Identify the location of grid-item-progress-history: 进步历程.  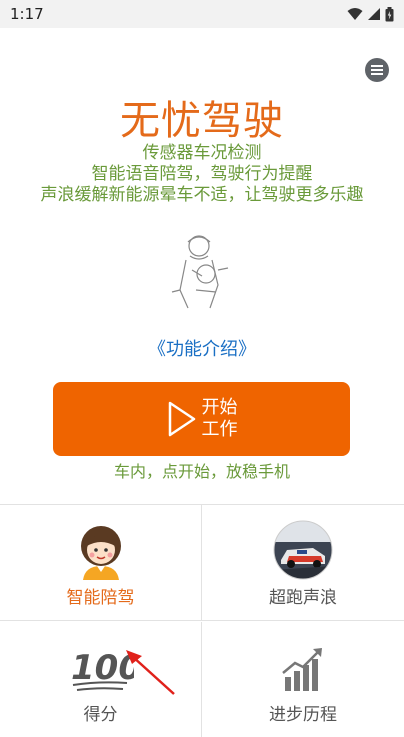
(303, 679).